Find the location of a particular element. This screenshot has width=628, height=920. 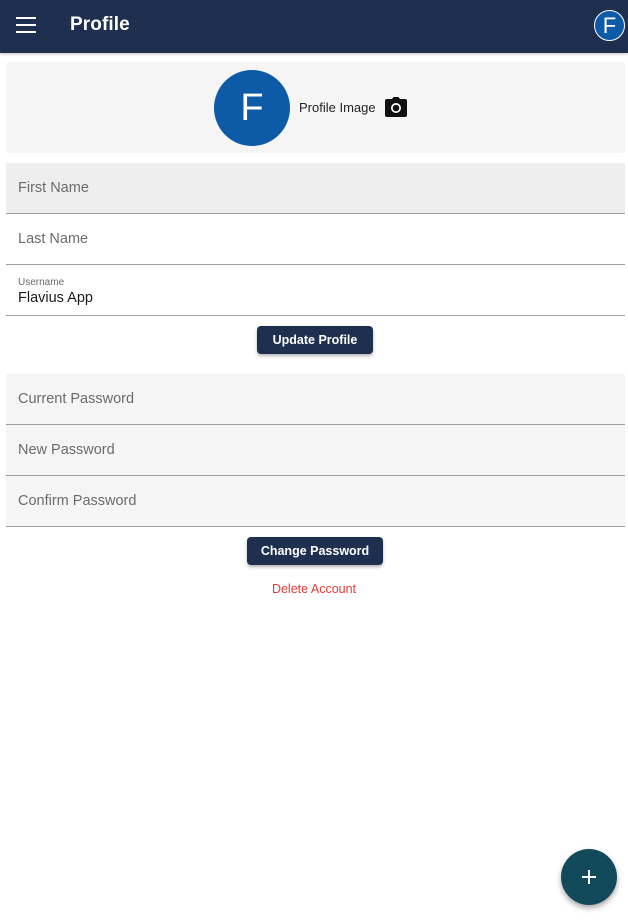

profile-avatar: F is located at coordinates (252, 108).